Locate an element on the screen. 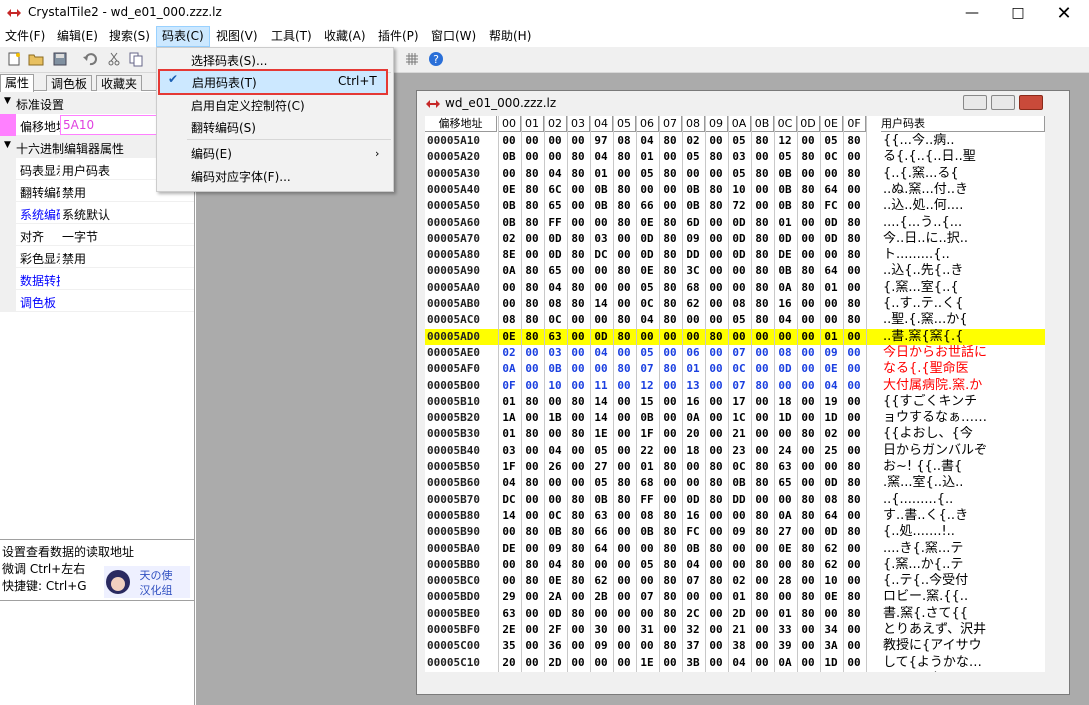 The height and width of the screenshot is (705, 1089). hex-byte: 0B is located at coordinates (785, 271).